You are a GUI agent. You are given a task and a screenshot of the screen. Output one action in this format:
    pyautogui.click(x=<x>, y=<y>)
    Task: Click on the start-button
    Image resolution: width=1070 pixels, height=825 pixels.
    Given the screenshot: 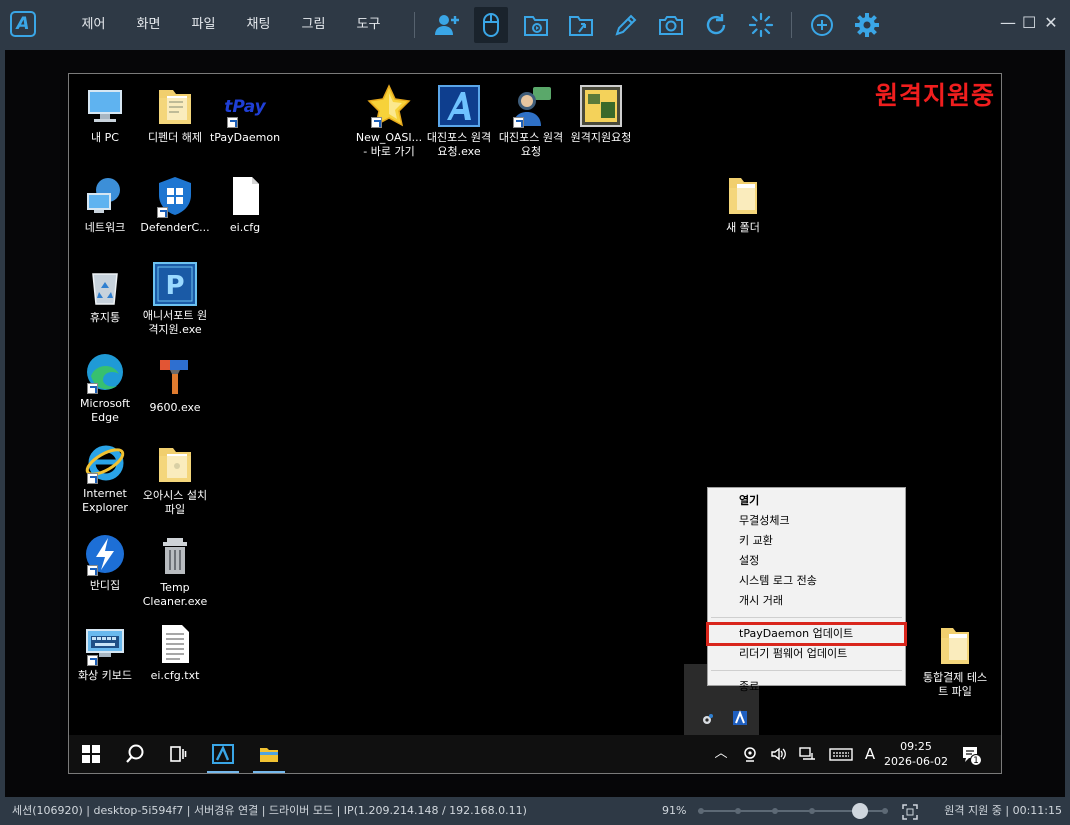 What is the action you would take?
    pyautogui.click(x=91, y=754)
    